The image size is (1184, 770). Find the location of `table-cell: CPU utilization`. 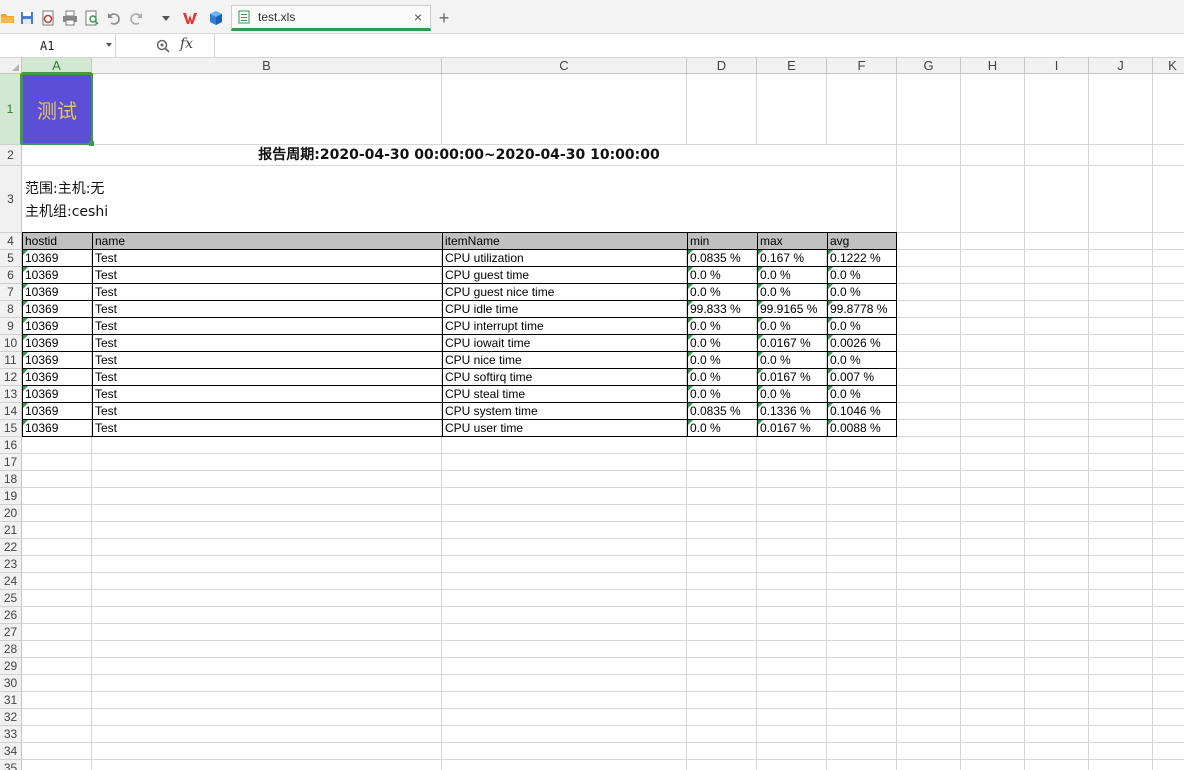

table-cell: CPU utilization is located at coordinates (565, 258).